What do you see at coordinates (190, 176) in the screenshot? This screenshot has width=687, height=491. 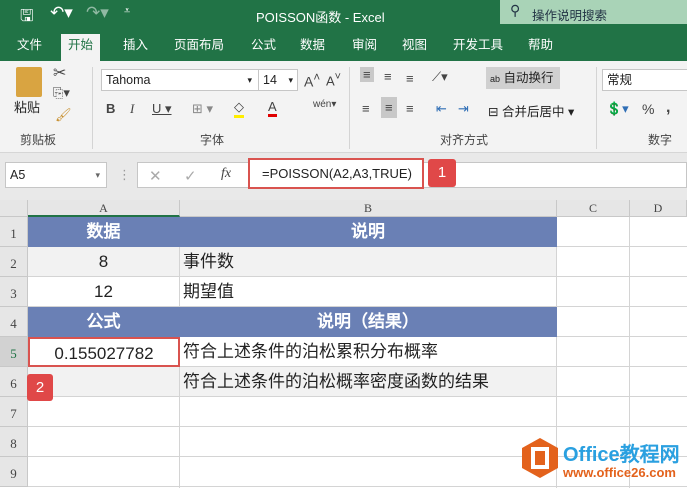 I see `enter-icon: ✓` at bounding box center [190, 176].